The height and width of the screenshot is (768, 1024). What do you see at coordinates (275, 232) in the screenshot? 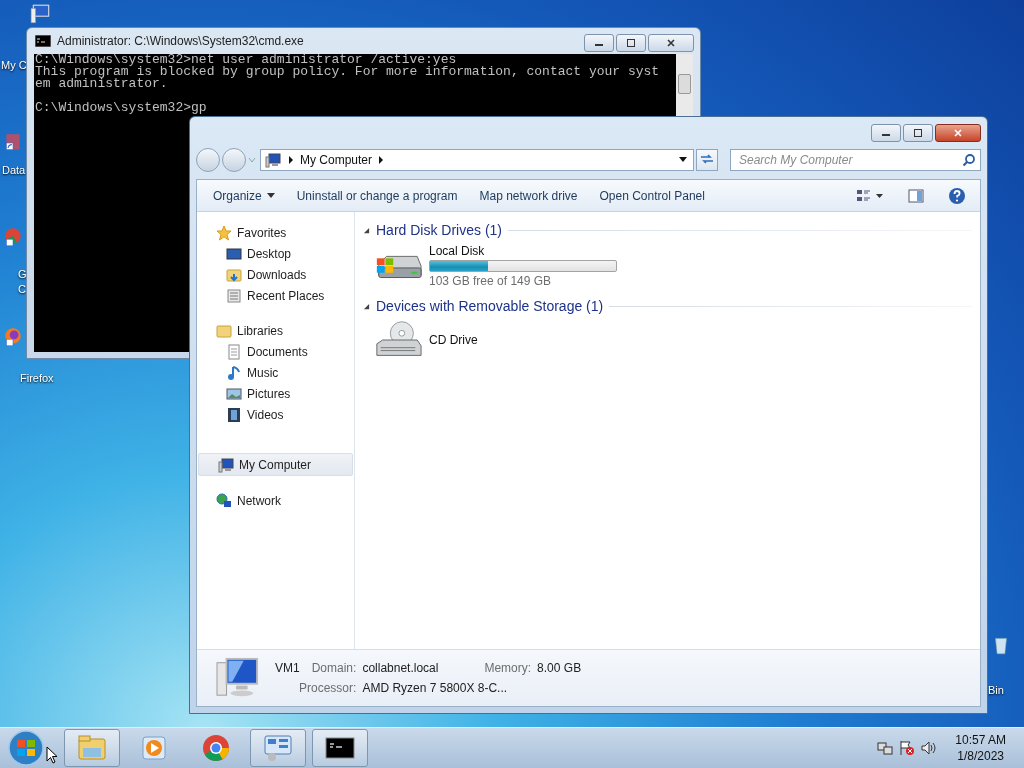
I see `navigation-item: Favorites` at bounding box center [275, 232].